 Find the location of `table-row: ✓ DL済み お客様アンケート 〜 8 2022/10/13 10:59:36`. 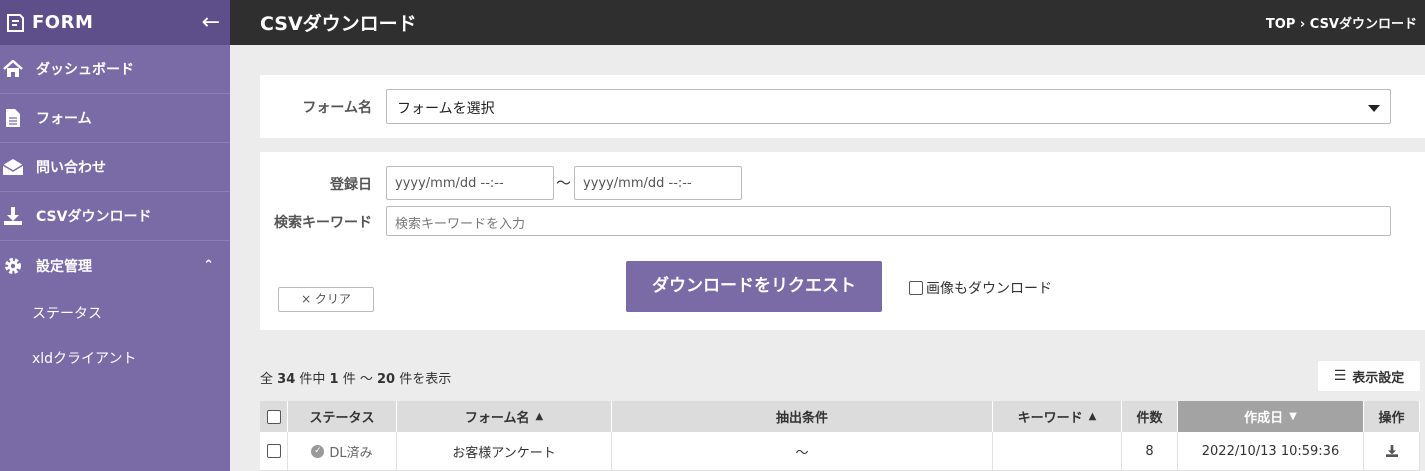

table-row: ✓ DL済み お客様アンケート 〜 8 2022/10/13 10:59:36 is located at coordinates (840, 451).